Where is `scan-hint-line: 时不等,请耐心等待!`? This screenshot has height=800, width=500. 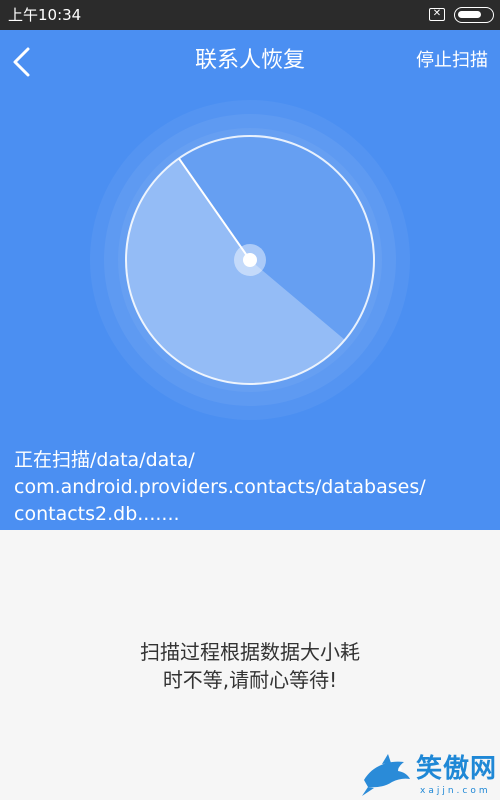
scan-hint-line: 时不等,请耐心等待! is located at coordinates (250, 680).